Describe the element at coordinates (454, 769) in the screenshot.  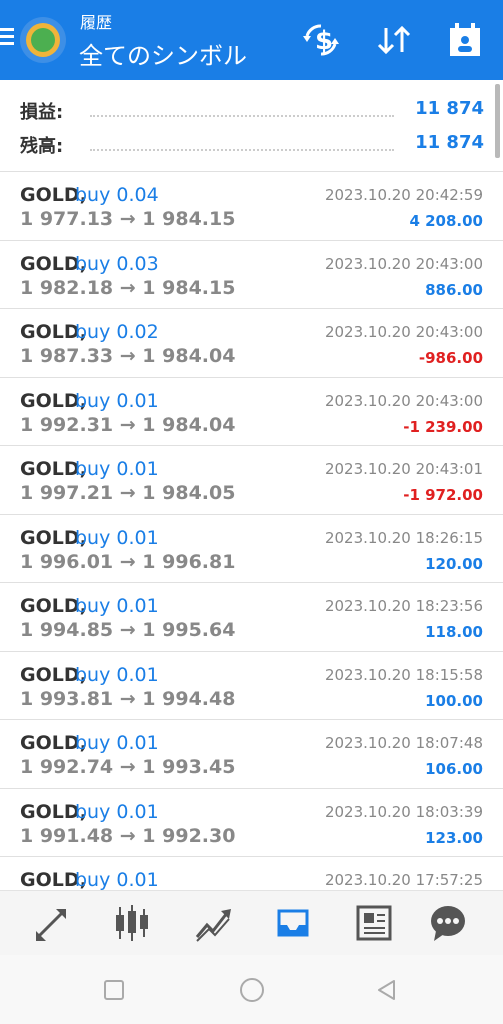
I see `trade-pnl: 106.00` at that location.